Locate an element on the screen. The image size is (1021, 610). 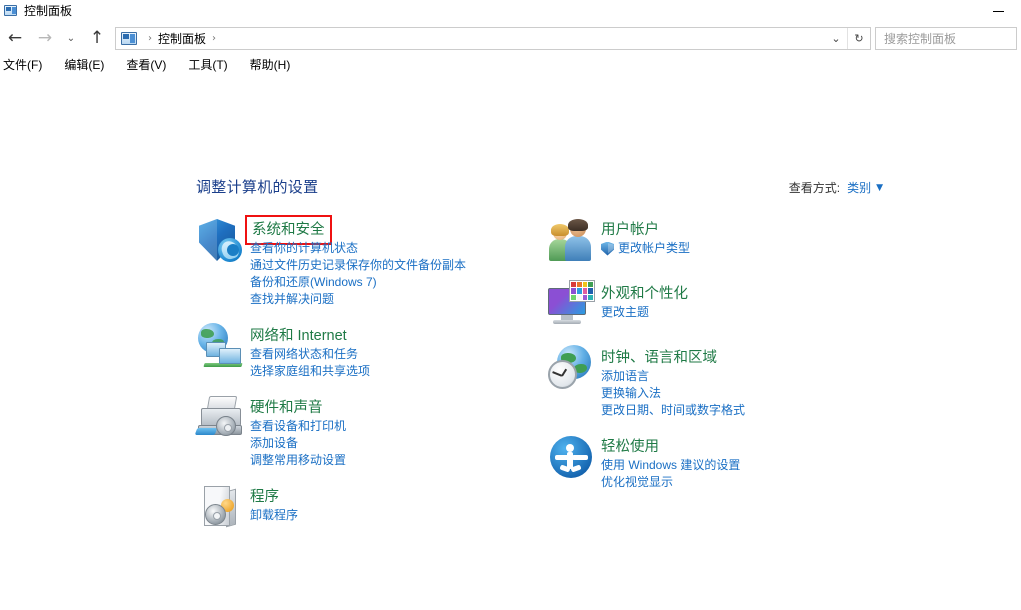
category-title-ease-of-access: 轻松使用 is located at coordinates (630, 447).